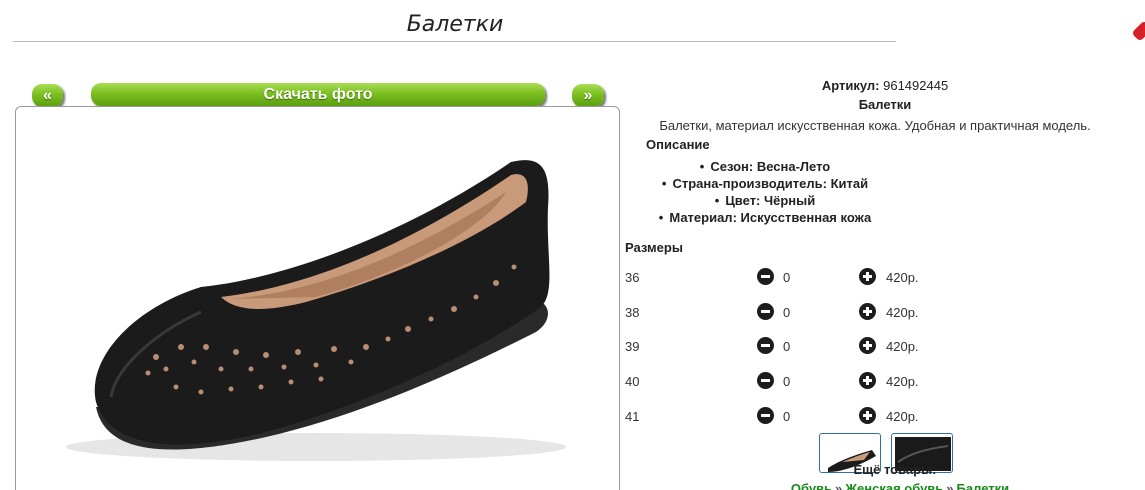 This screenshot has width=1145, height=490. Describe the element at coordinates (825, 278) in the screenshot. I see `size-row: 36 0 420р.` at that location.